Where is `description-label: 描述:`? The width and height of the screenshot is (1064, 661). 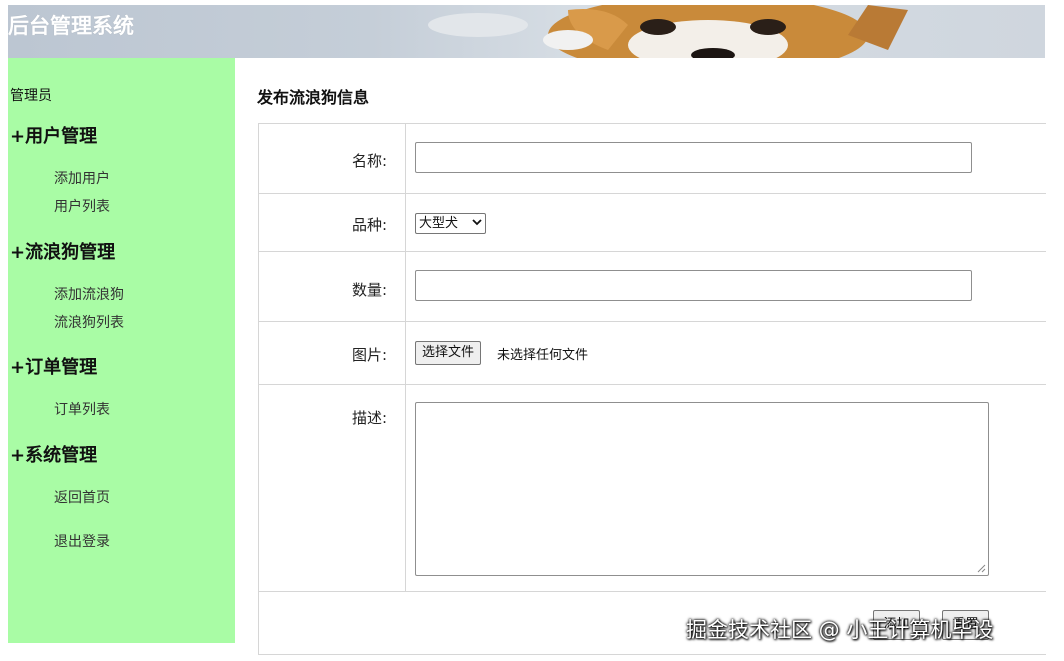 description-label: 描述: is located at coordinates (369, 418).